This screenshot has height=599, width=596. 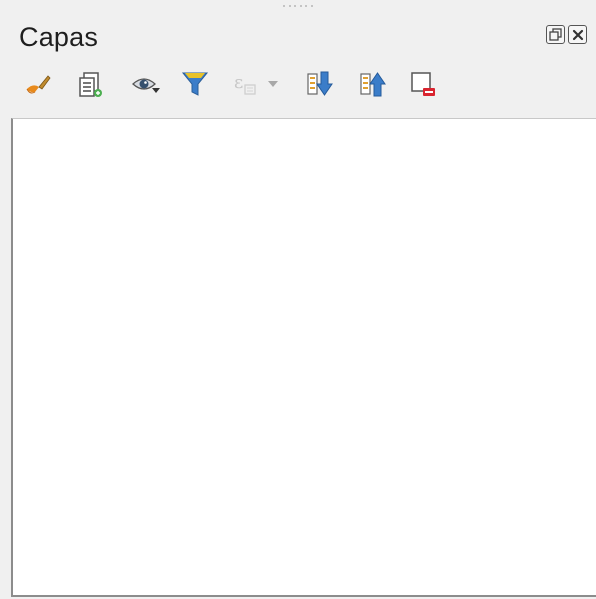 I want to click on dropdown-arrow-icon, so click(x=273, y=84).